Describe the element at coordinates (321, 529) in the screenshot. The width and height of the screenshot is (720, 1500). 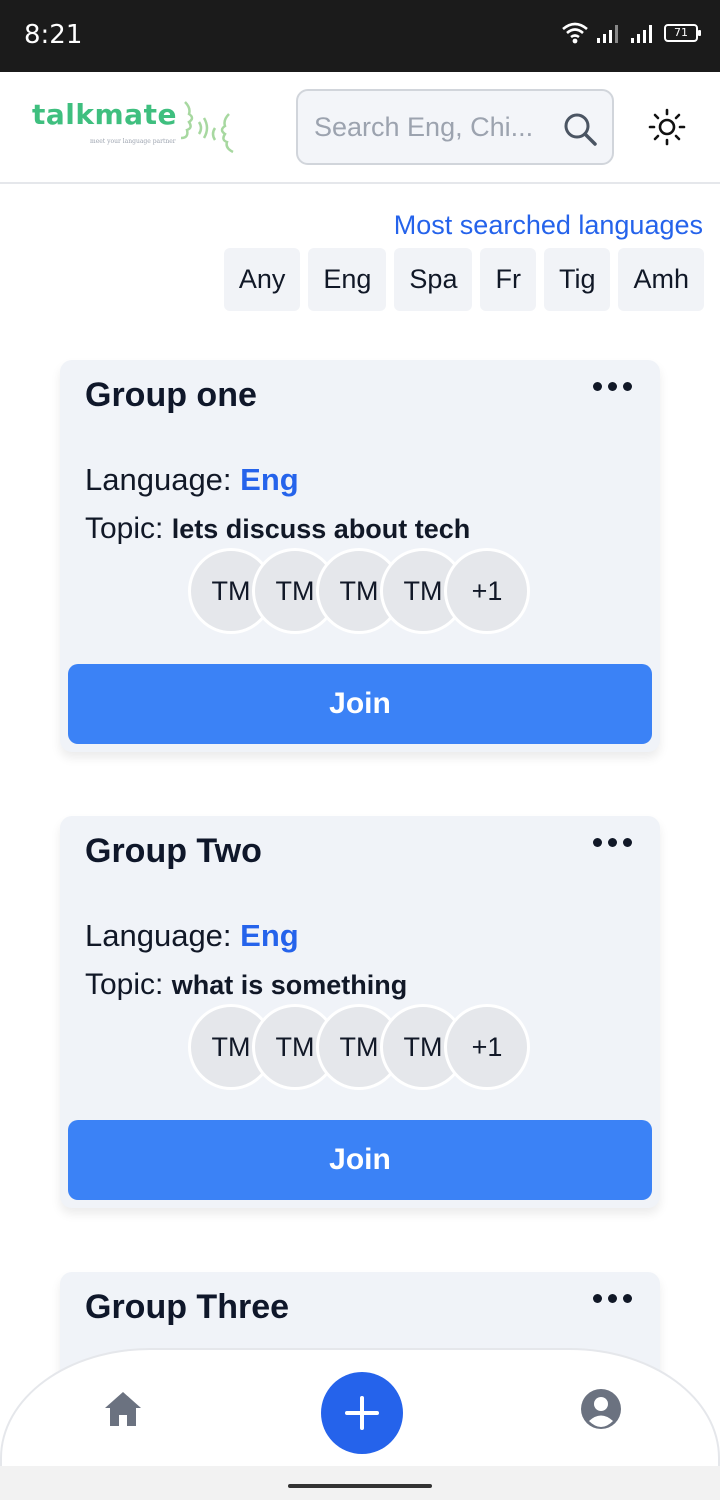
I see `topic-value: lets discuss about tech` at that location.